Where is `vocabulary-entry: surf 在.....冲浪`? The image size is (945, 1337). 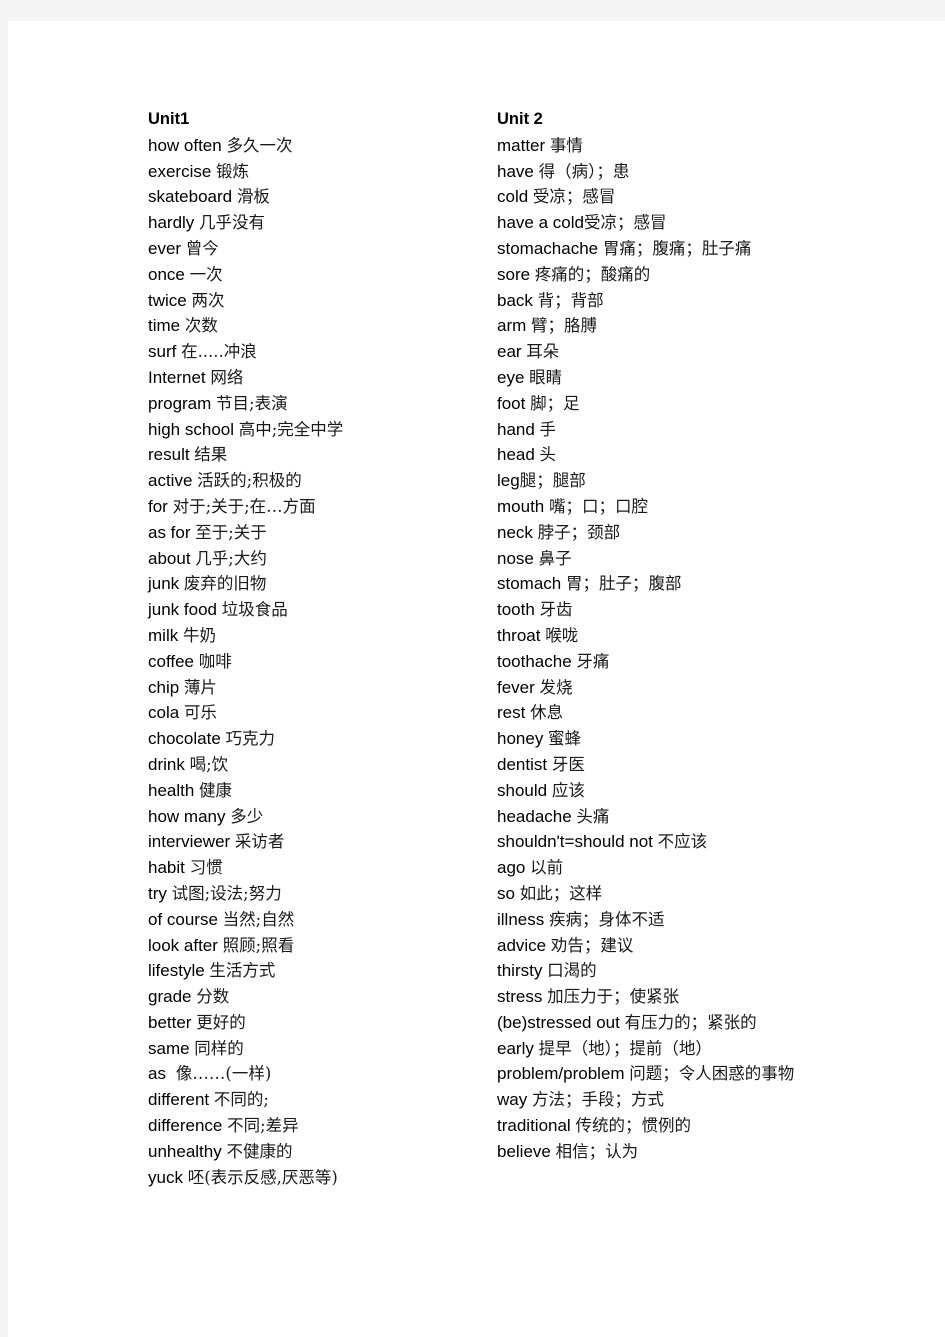 vocabulary-entry: surf 在.....冲浪 is located at coordinates (318, 352).